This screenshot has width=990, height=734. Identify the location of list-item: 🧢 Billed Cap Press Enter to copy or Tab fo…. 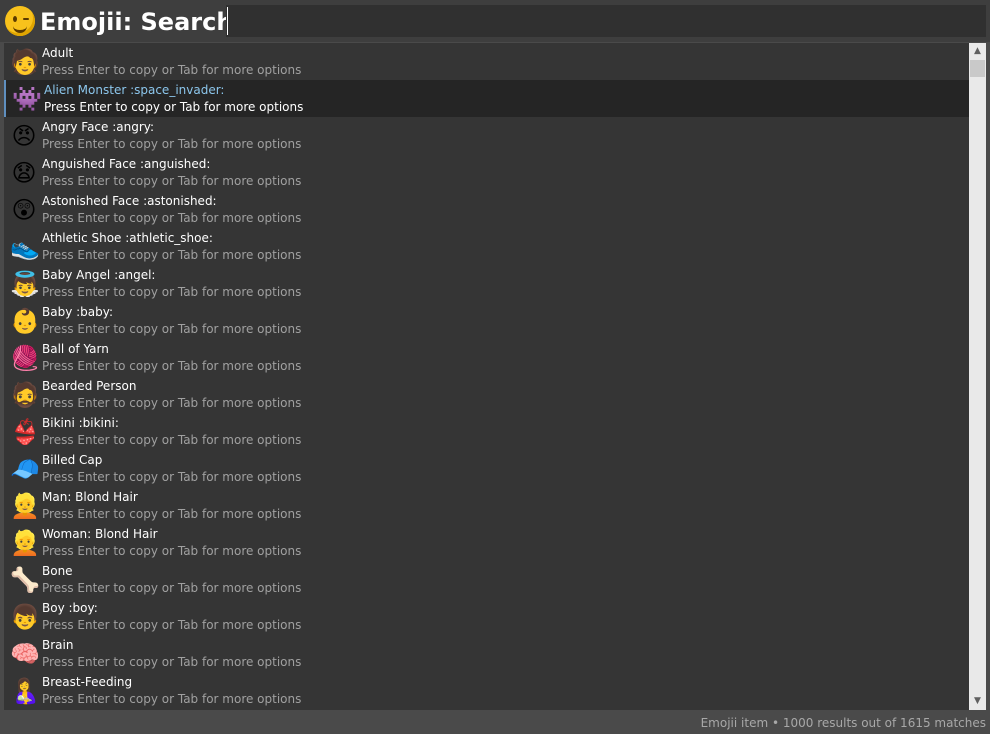
(486, 468).